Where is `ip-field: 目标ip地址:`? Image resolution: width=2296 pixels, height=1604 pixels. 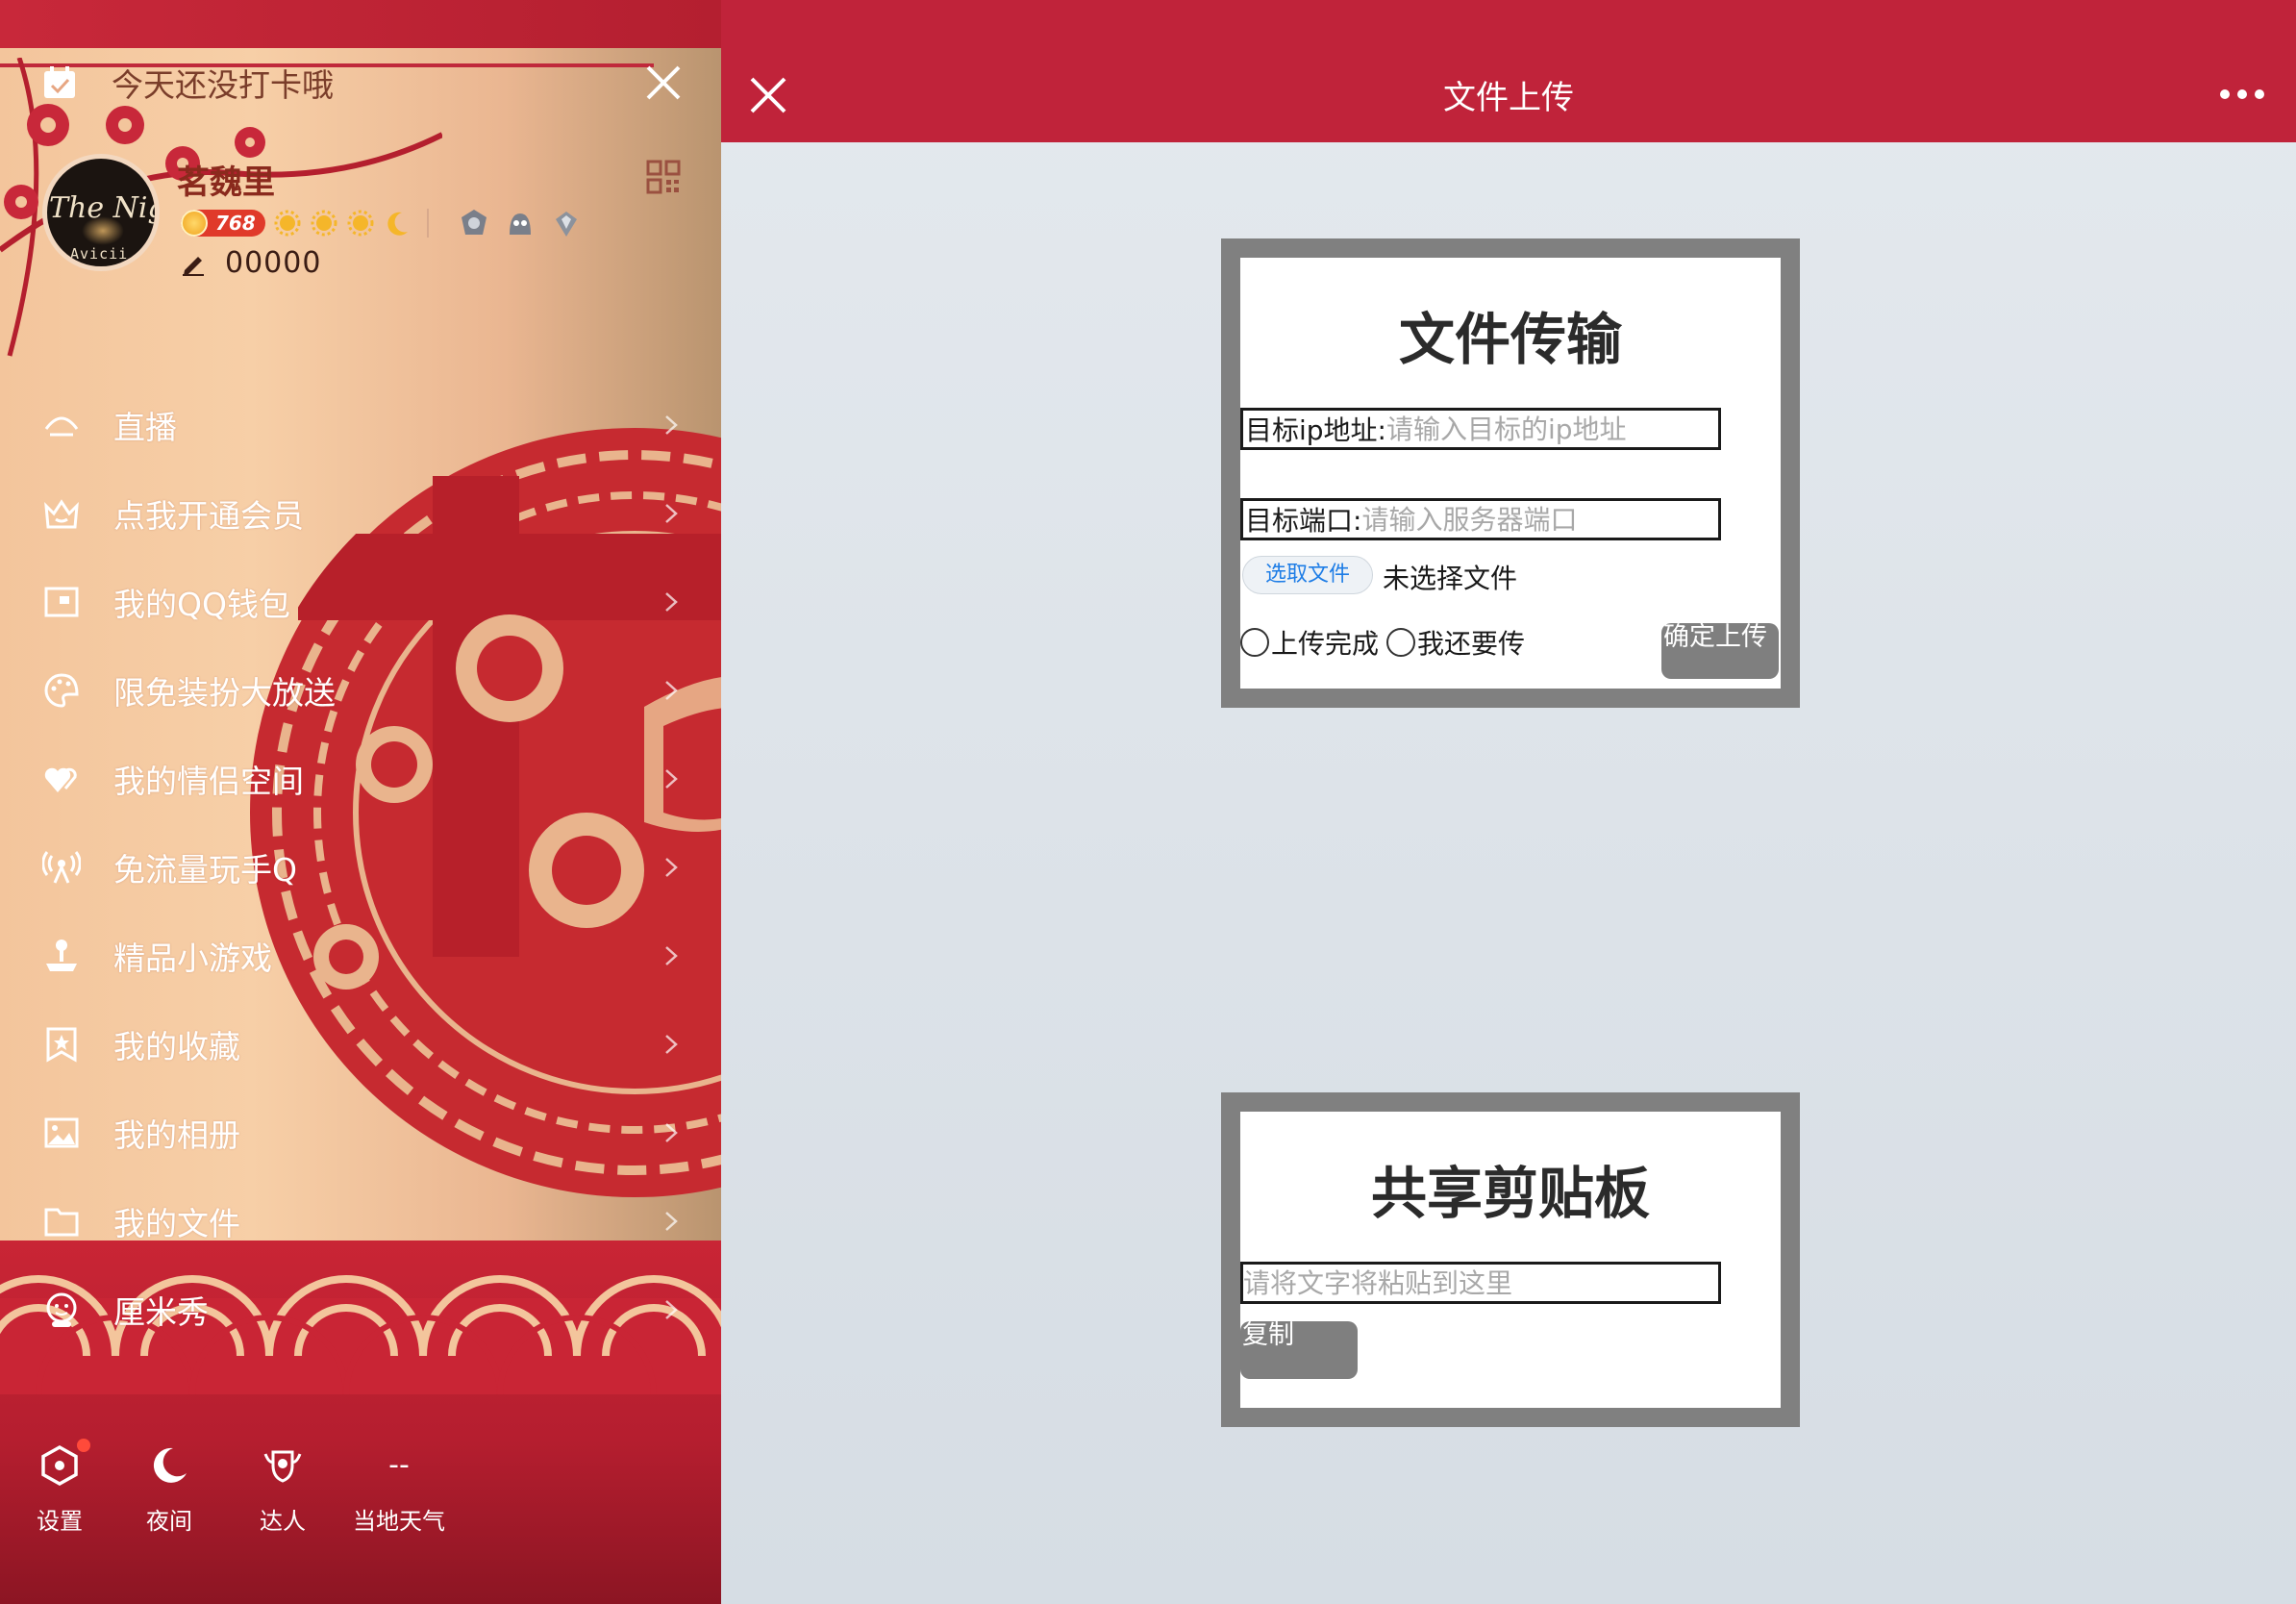
ip-field: 目标ip地址: is located at coordinates (1480, 429).